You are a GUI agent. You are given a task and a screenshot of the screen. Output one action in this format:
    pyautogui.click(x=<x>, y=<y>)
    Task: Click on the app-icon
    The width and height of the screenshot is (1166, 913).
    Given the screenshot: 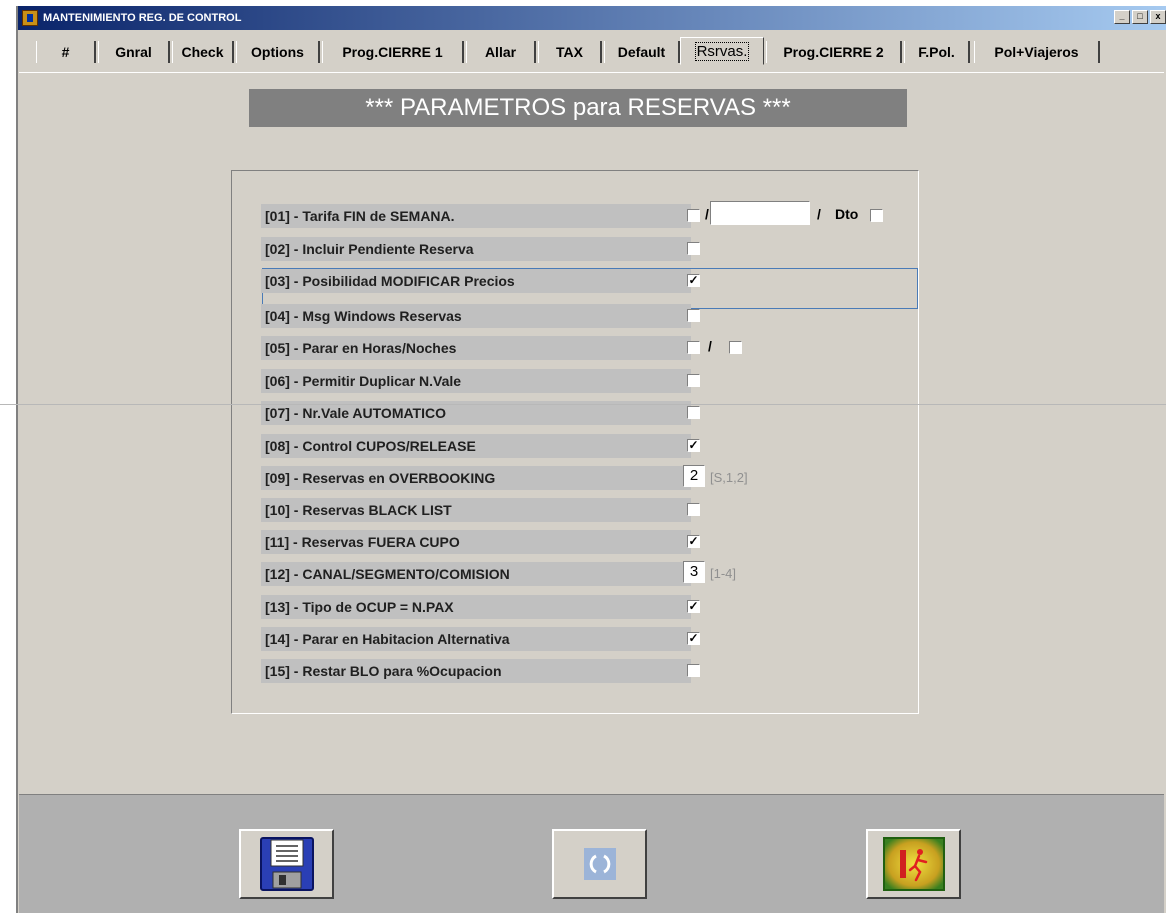 What is the action you would take?
    pyautogui.click(x=30, y=18)
    